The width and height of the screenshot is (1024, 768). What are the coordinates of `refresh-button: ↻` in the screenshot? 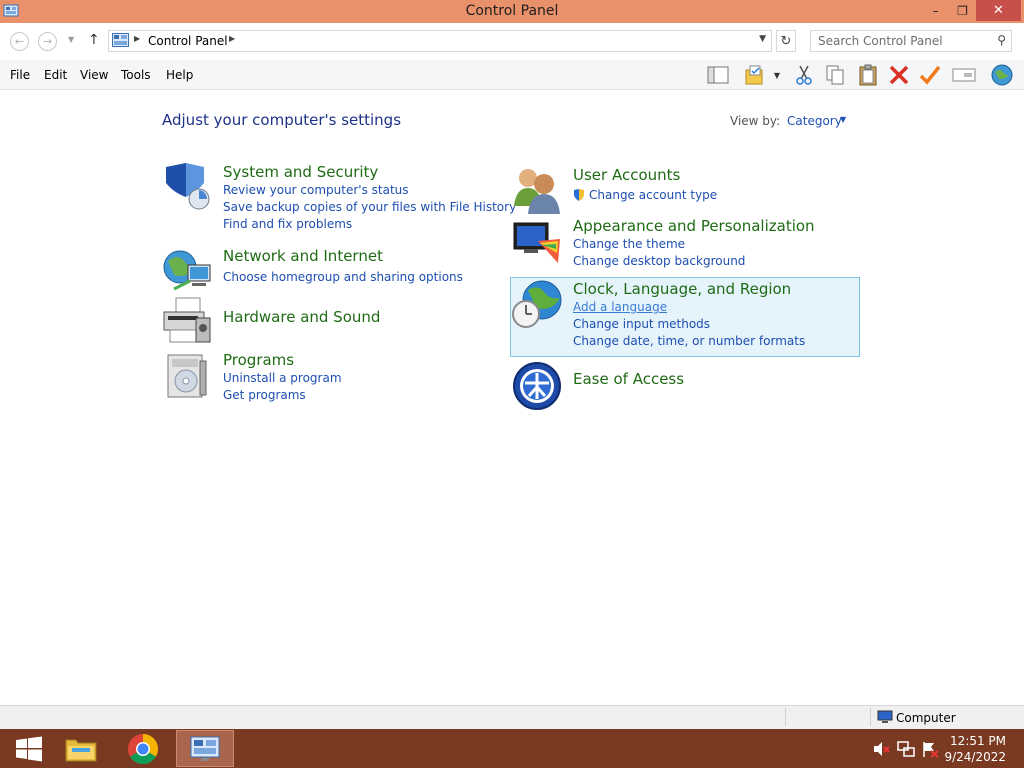 It's located at (786, 41).